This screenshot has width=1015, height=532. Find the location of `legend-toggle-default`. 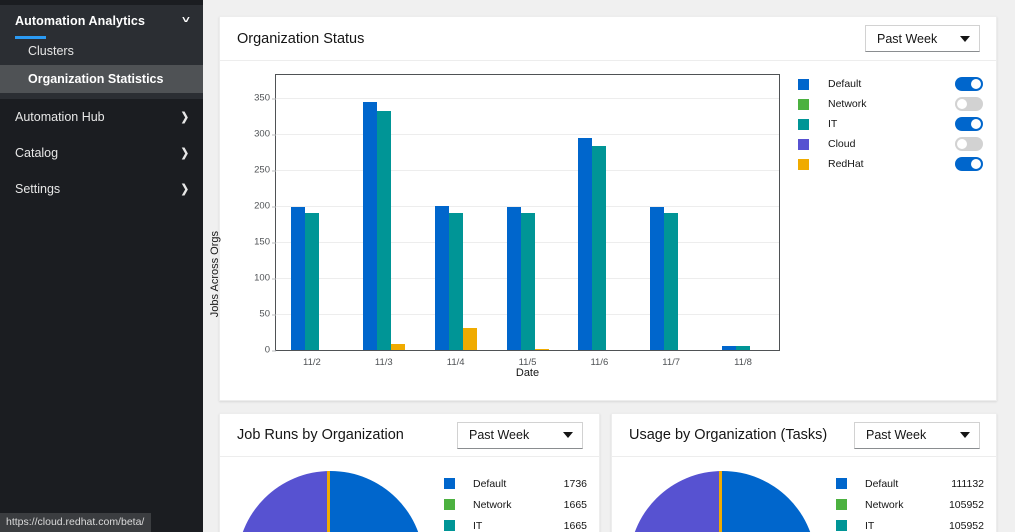

legend-toggle-default is located at coordinates (969, 84).